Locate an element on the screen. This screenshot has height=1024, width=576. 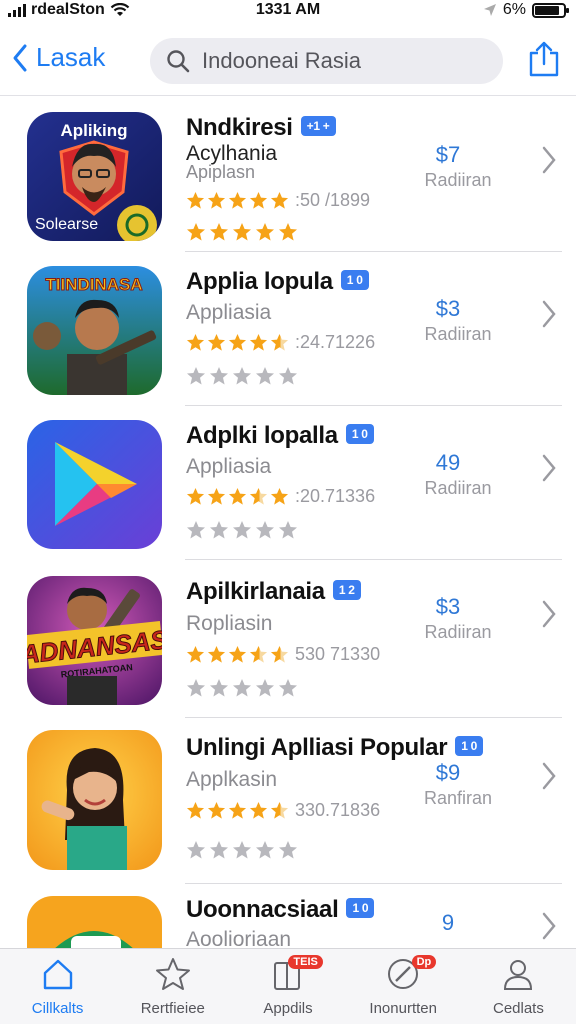
price-label: Ranfiran is located at coordinates (458, 798).